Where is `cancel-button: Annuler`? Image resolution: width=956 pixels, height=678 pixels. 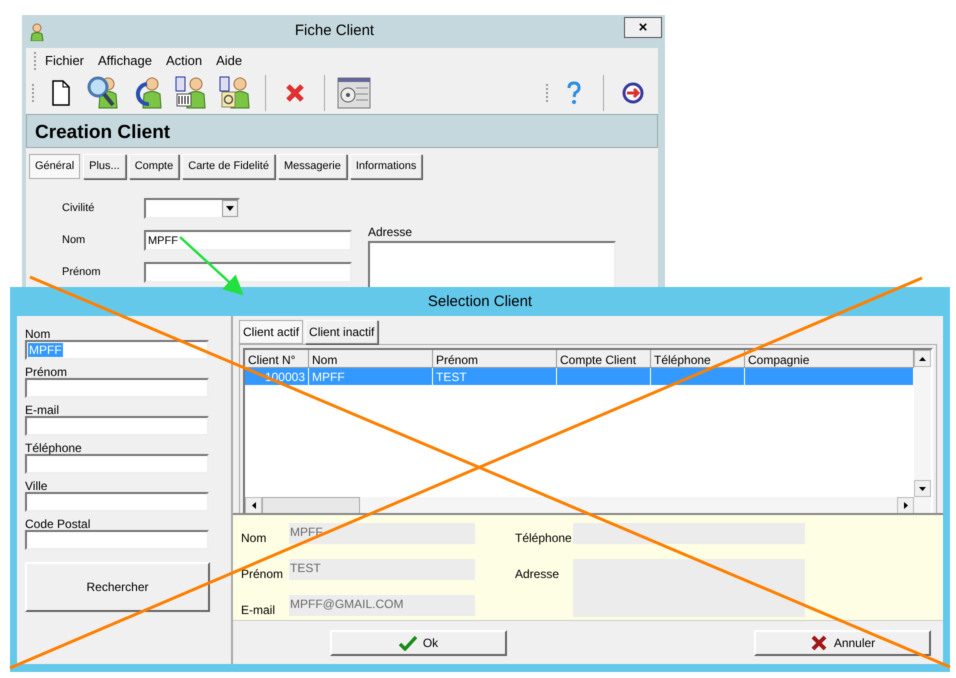
cancel-button: Annuler is located at coordinates (842, 643).